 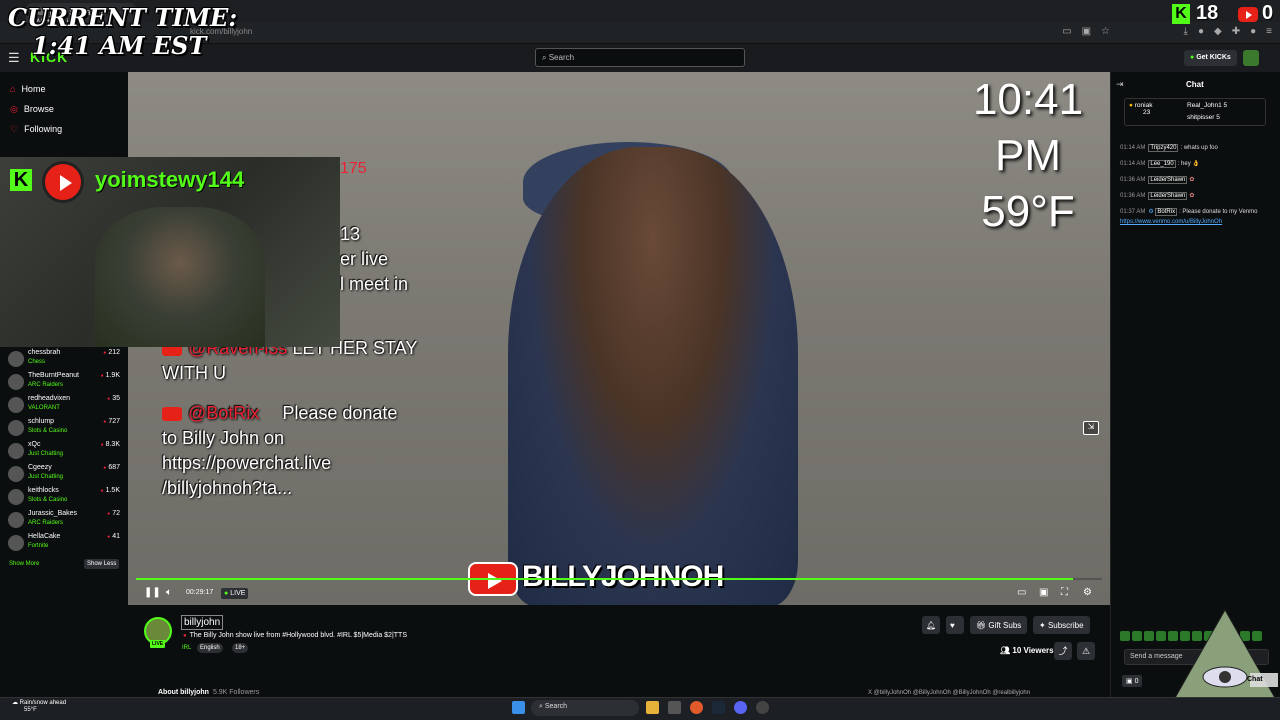 What do you see at coordinates (740, 707) in the screenshot?
I see `discord-icon` at bounding box center [740, 707].